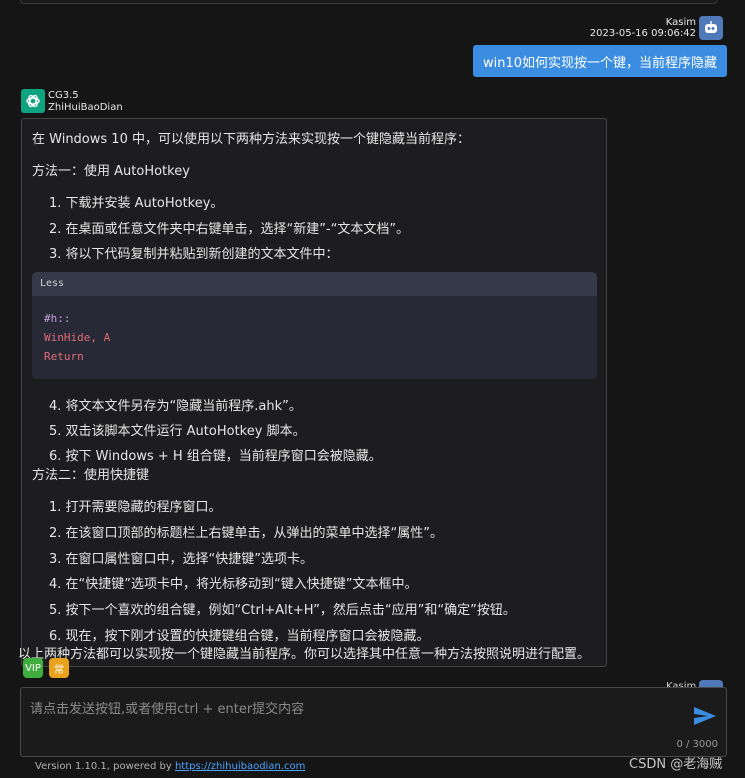 The image size is (745, 778). I want to click on send-icon, so click(705, 716).